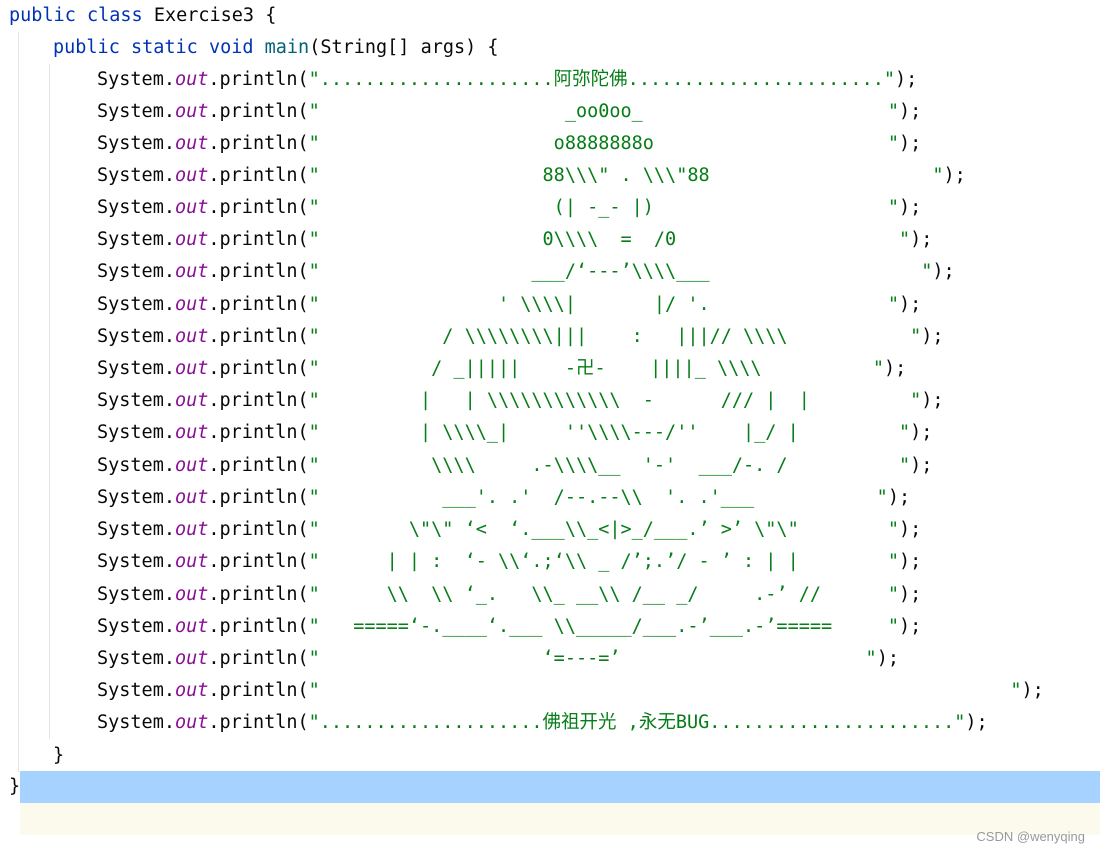  Describe the element at coordinates (531, 176) in the screenshot. I see `code-line-println: System.out.println(" 88\\\" . \\\"88 ");` at that location.